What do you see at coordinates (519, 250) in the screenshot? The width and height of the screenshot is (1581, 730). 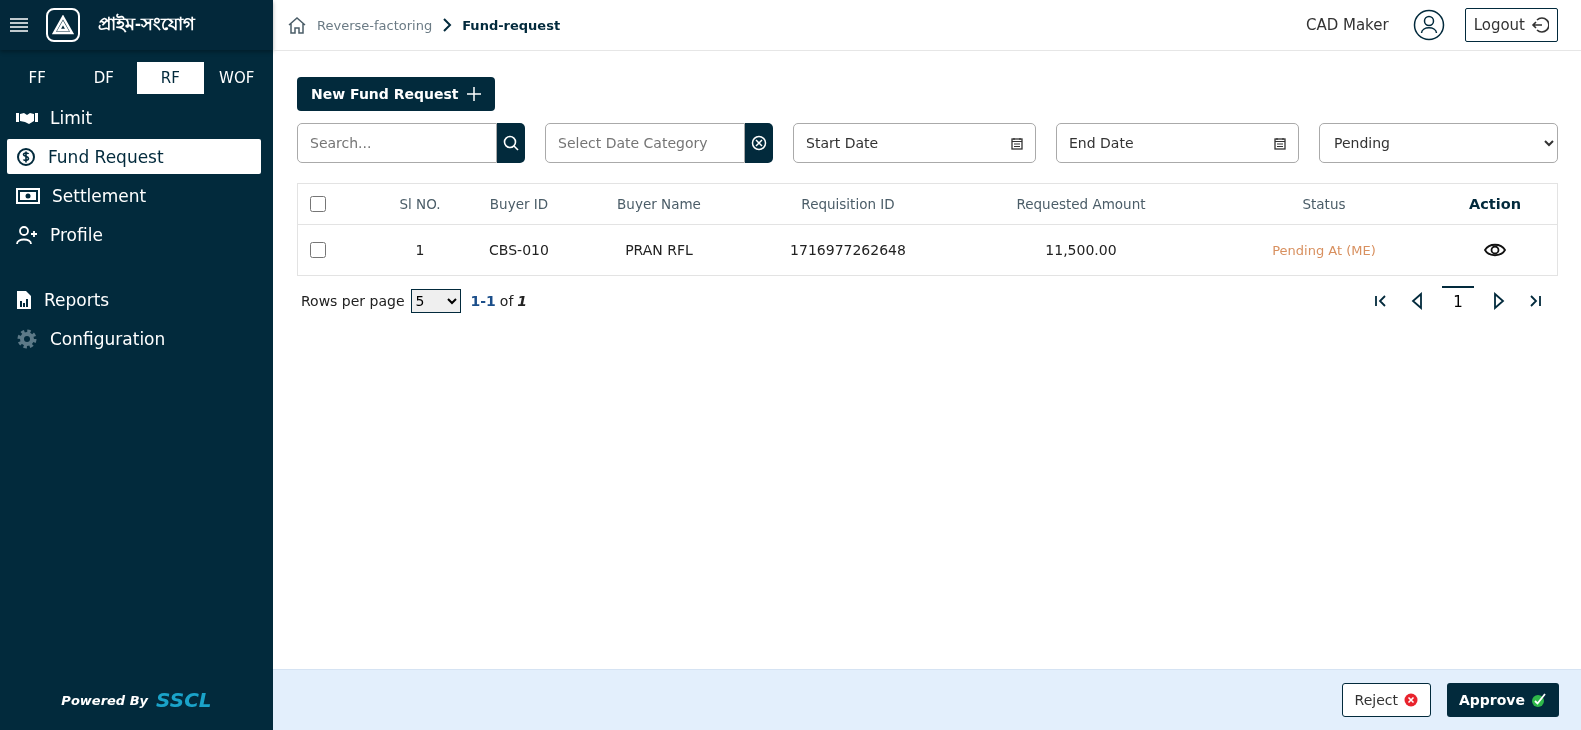 I see `table-cell-text: CBS-010` at bounding box center [519, 250].